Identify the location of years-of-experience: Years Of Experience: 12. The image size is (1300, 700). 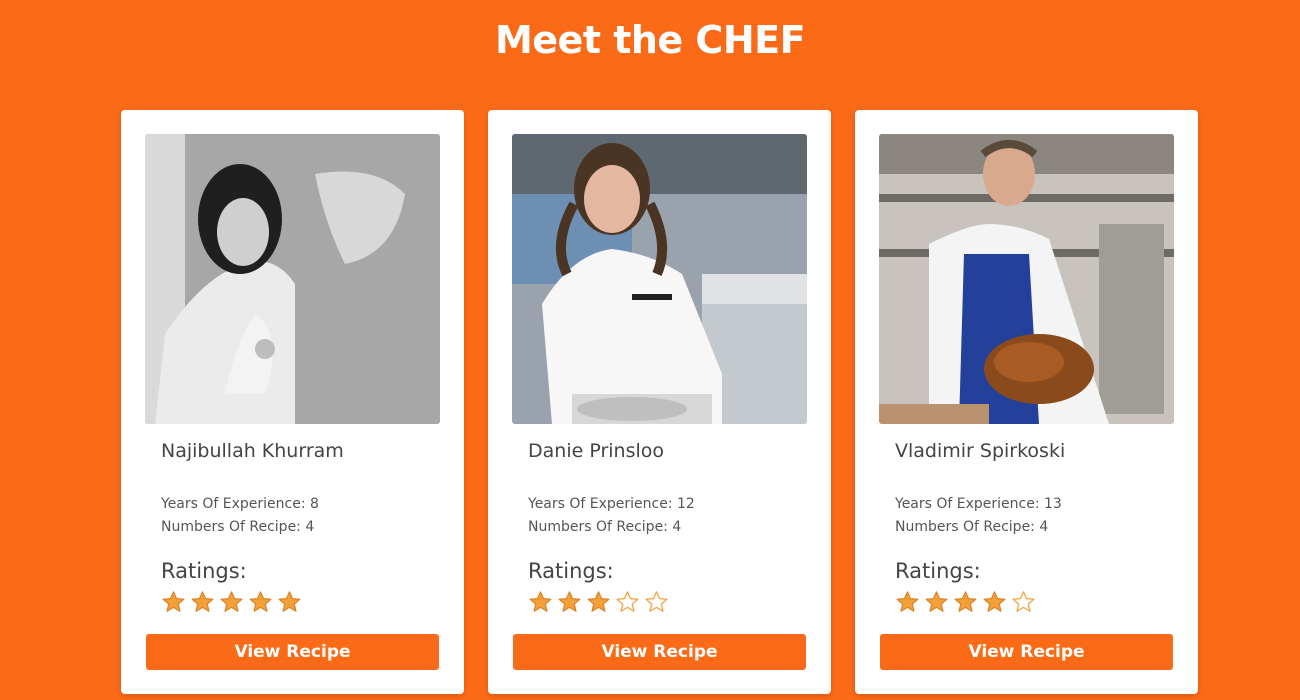
(611, 504).